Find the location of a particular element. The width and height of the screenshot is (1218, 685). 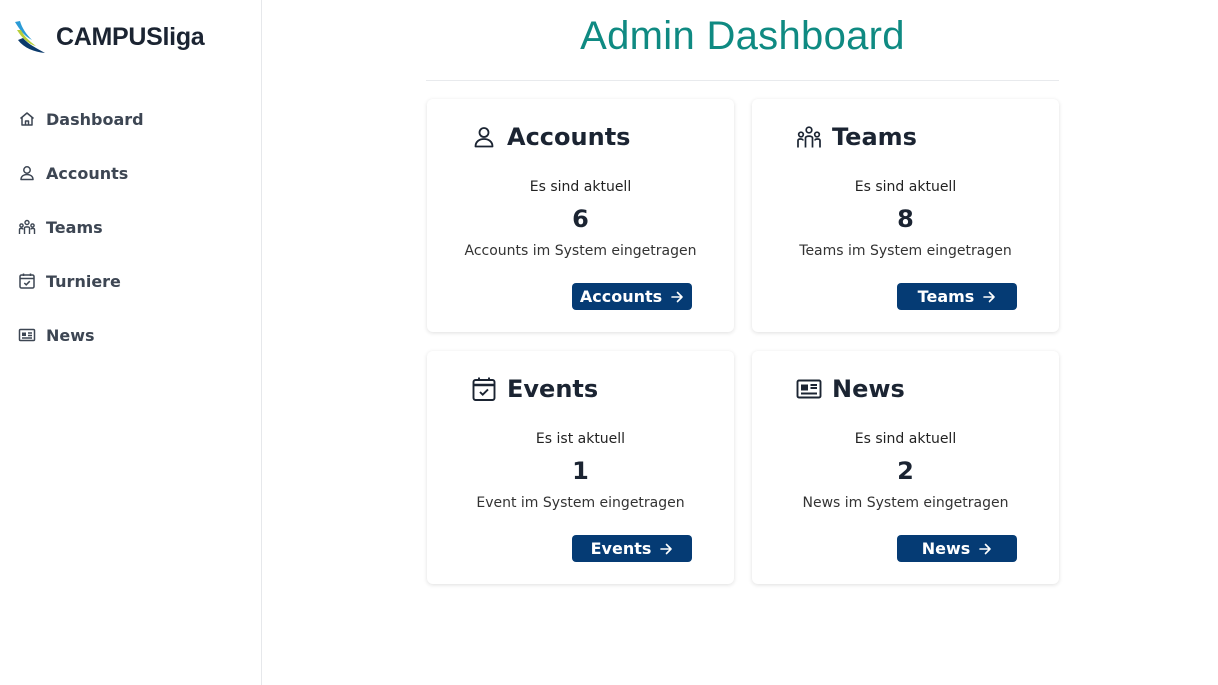

sidebar-item-label: Teams is located at coordinates (74, 227).